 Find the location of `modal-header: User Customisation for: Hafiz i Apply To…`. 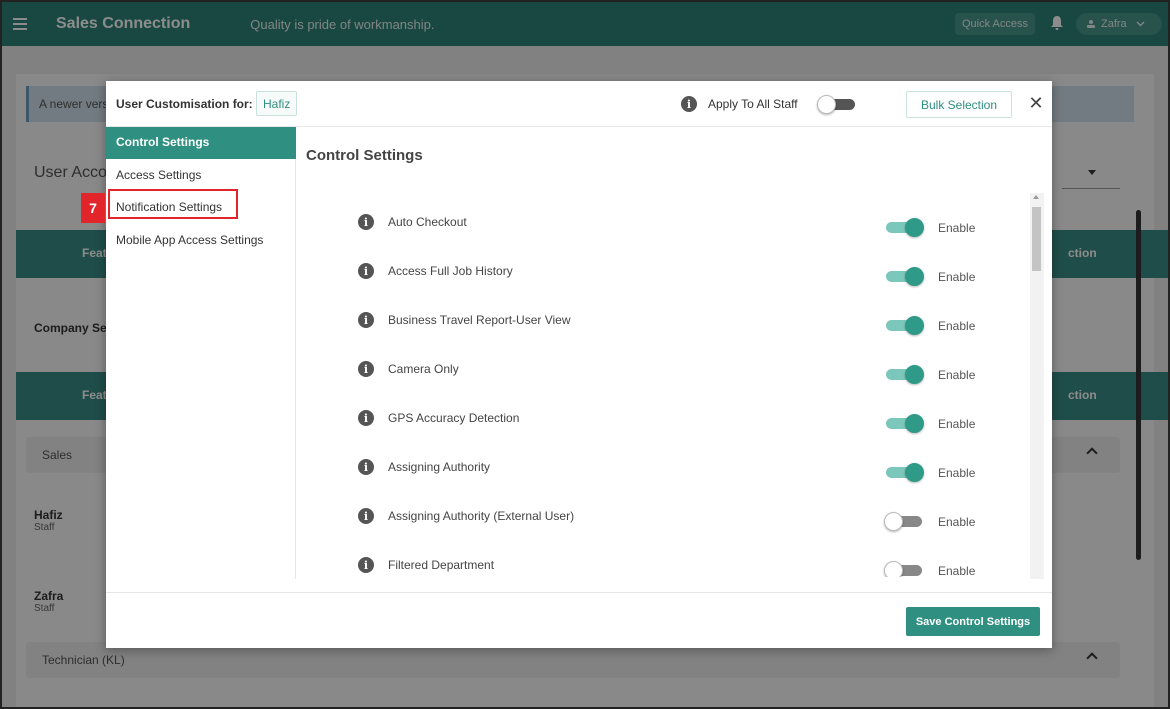

modal-header: User Customisation for: Hafiz i Apply To… is located at coordinates (579, 104).